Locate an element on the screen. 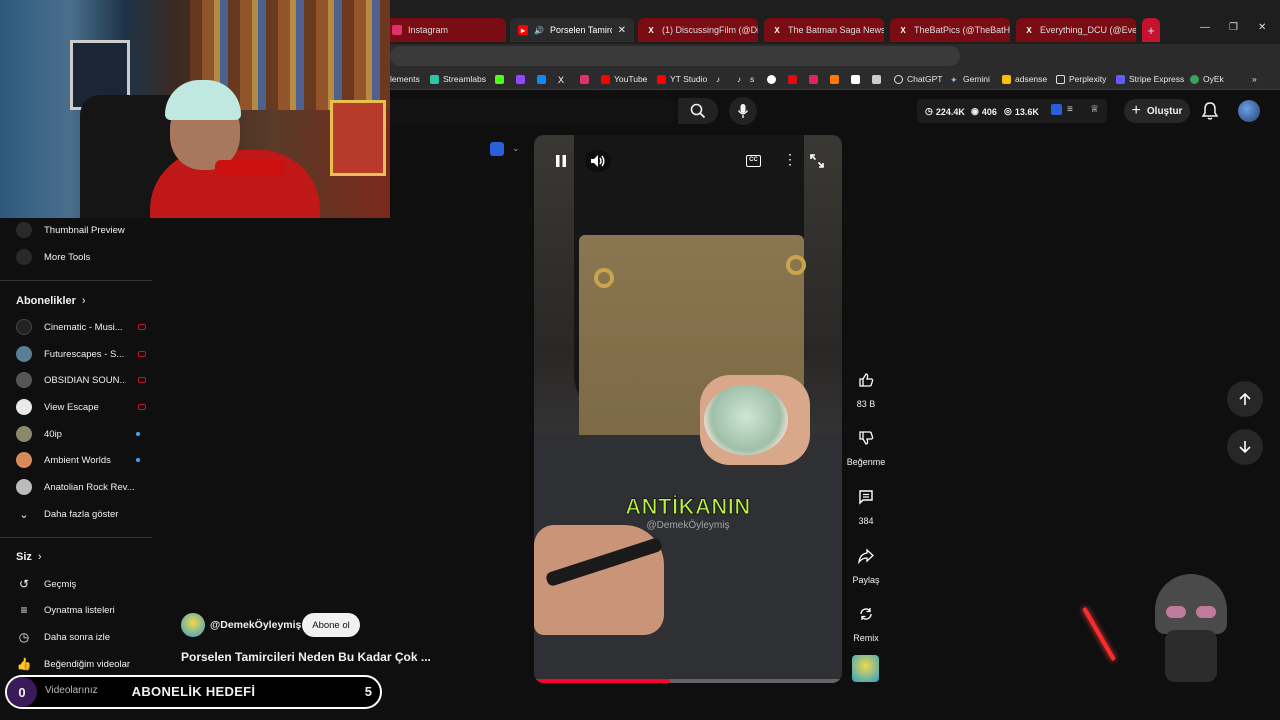 Image resolution: width=1280 pixels, height=720 pixels. bookmark-chatgpt: ChatGPT is located at coordinates (918, 79).